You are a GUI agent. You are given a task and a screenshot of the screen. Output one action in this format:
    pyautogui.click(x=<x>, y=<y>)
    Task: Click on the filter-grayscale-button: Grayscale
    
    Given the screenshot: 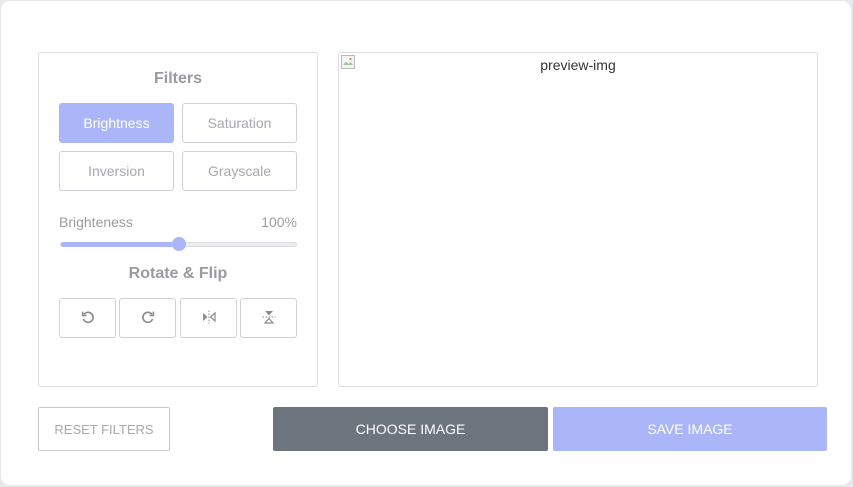 What is the action you would take?
    pyautogui.click(x=239, y=171)
    